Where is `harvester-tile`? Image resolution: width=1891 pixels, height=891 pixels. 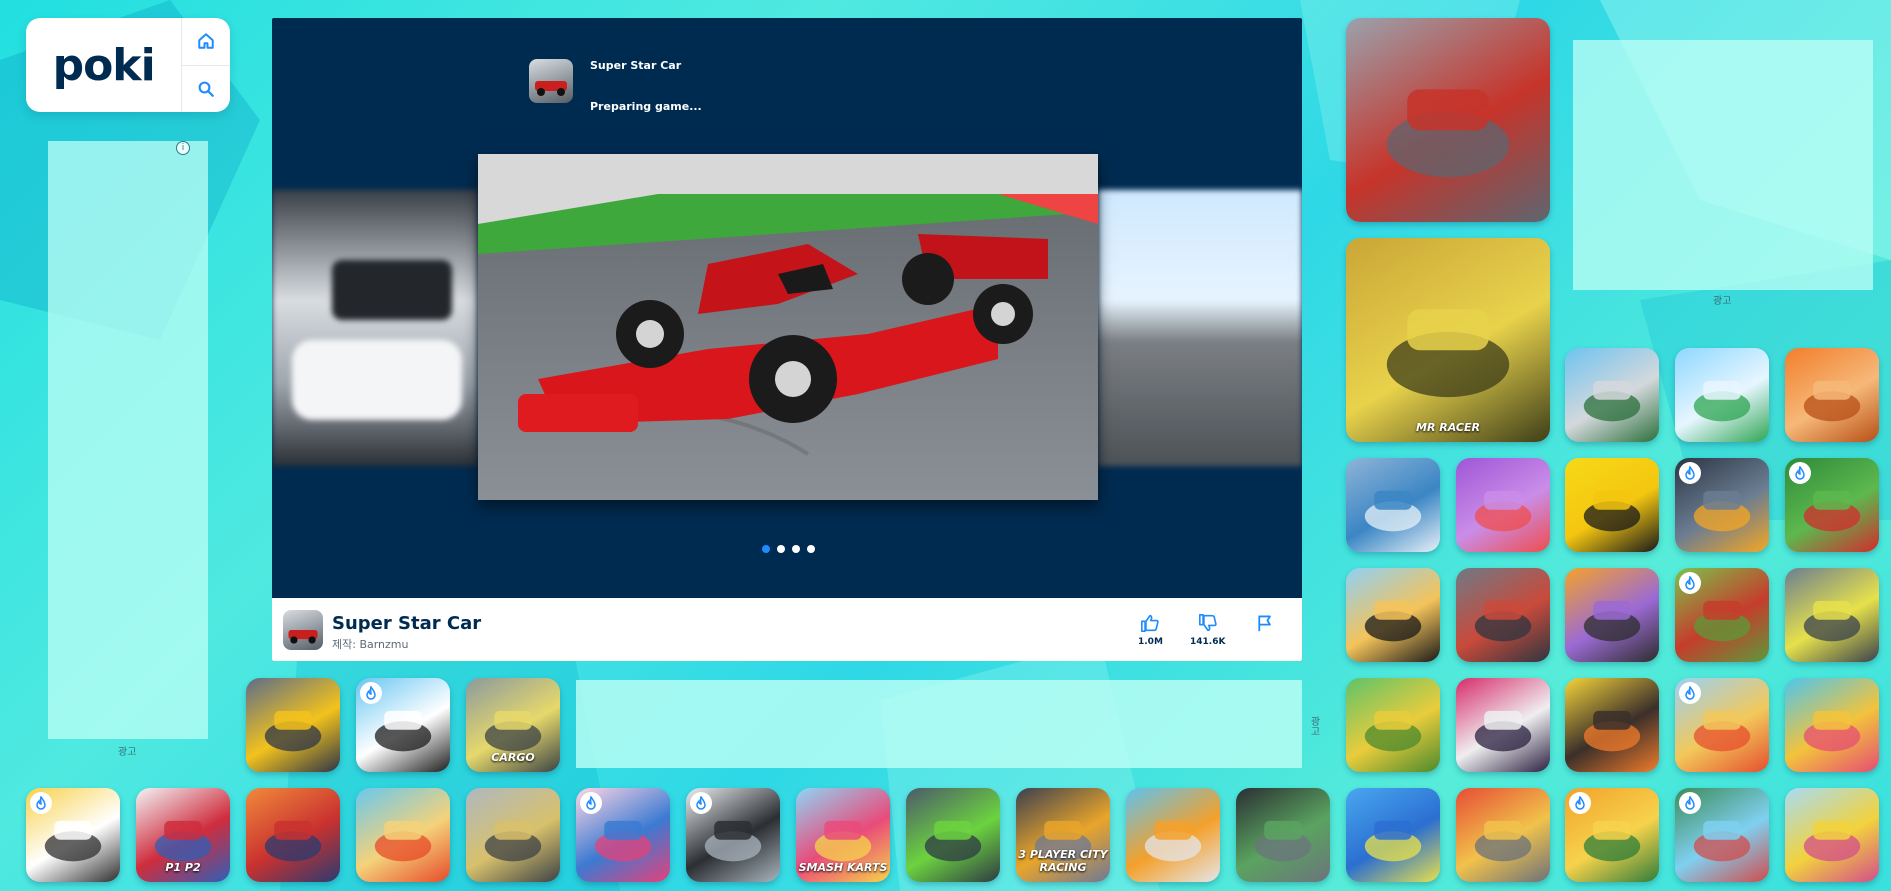
harvester-tile is located at coordinates (1722, 615).